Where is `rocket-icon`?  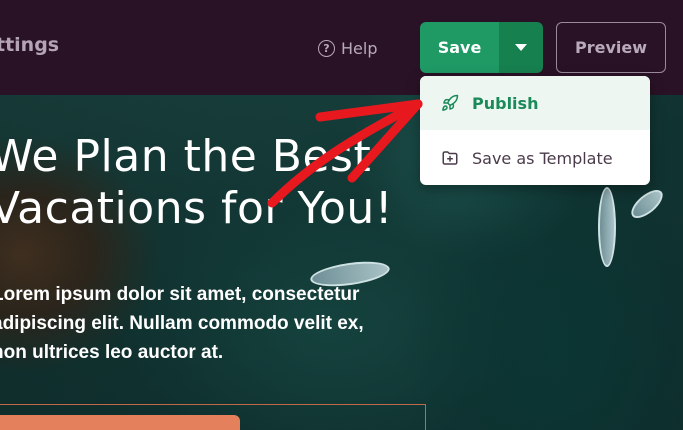
rocket-icon is located at coordinates (450, 103).